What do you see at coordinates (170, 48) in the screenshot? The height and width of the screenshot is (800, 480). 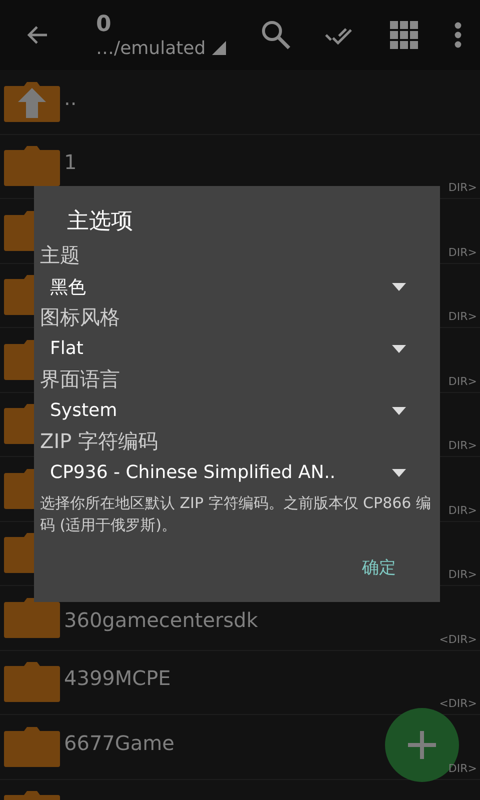 I see `path-selector: …/emulated` at bounding box center [170, 48].